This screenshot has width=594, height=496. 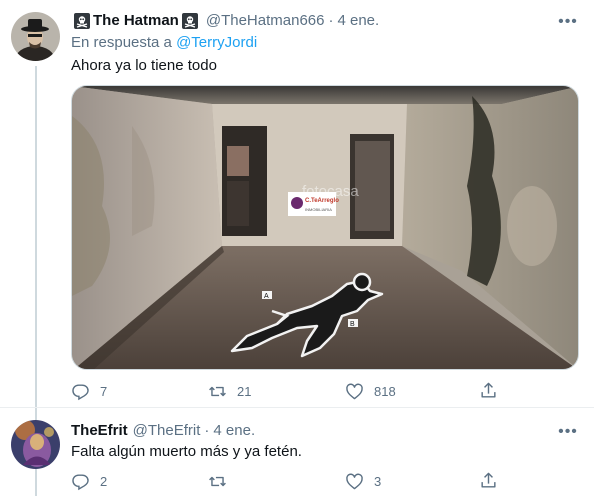 I want to click on author-name: The Hatman, so click(x=136, y=21).